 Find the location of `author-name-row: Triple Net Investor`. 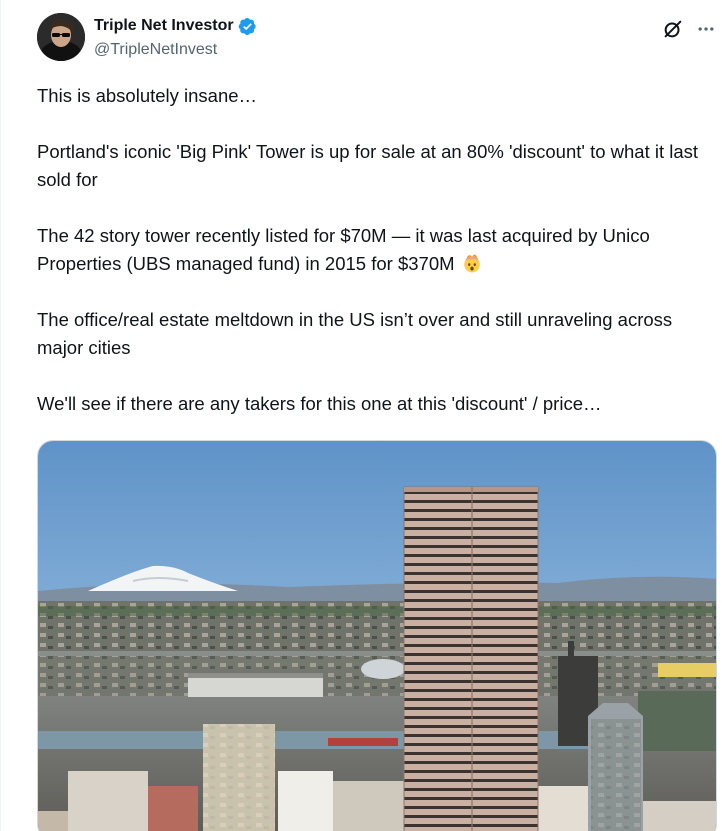

author-name-row: Triple Net Investor is located at coordinates (175, 26).